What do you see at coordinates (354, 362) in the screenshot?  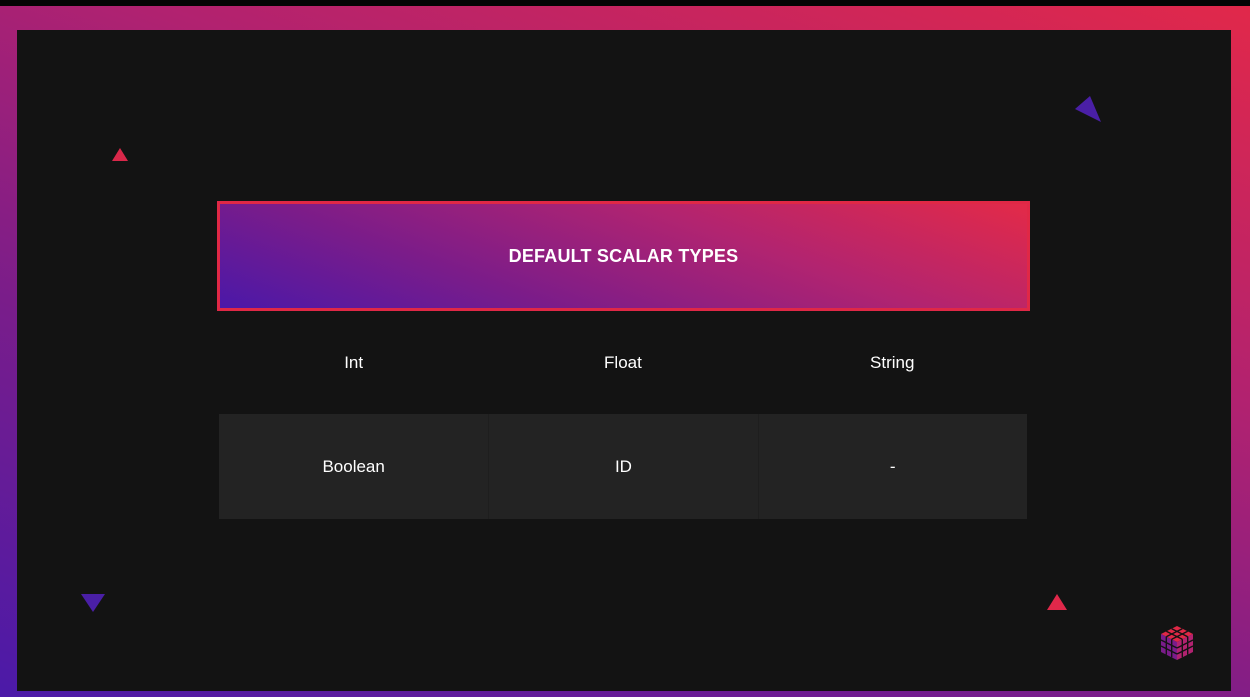 I see `table-cell: Int` at bounding box center [354, 362].